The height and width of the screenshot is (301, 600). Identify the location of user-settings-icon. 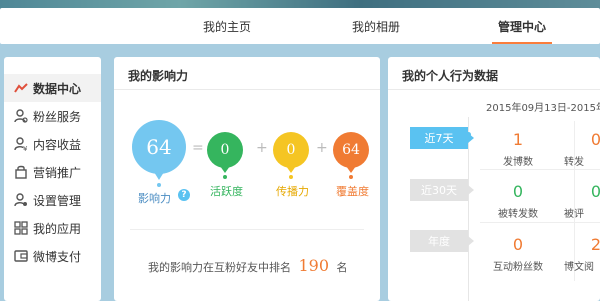
(21, 200).